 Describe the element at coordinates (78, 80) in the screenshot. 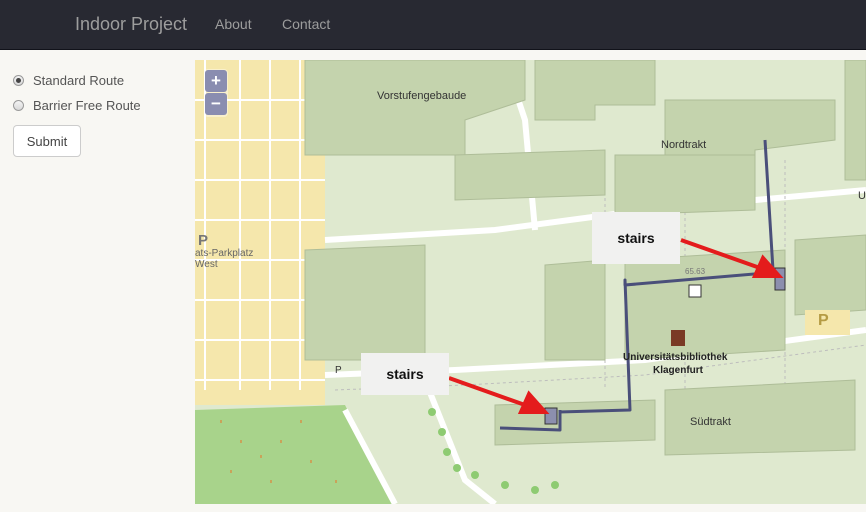

I see `standard-route-label: Standard Route` at that location.